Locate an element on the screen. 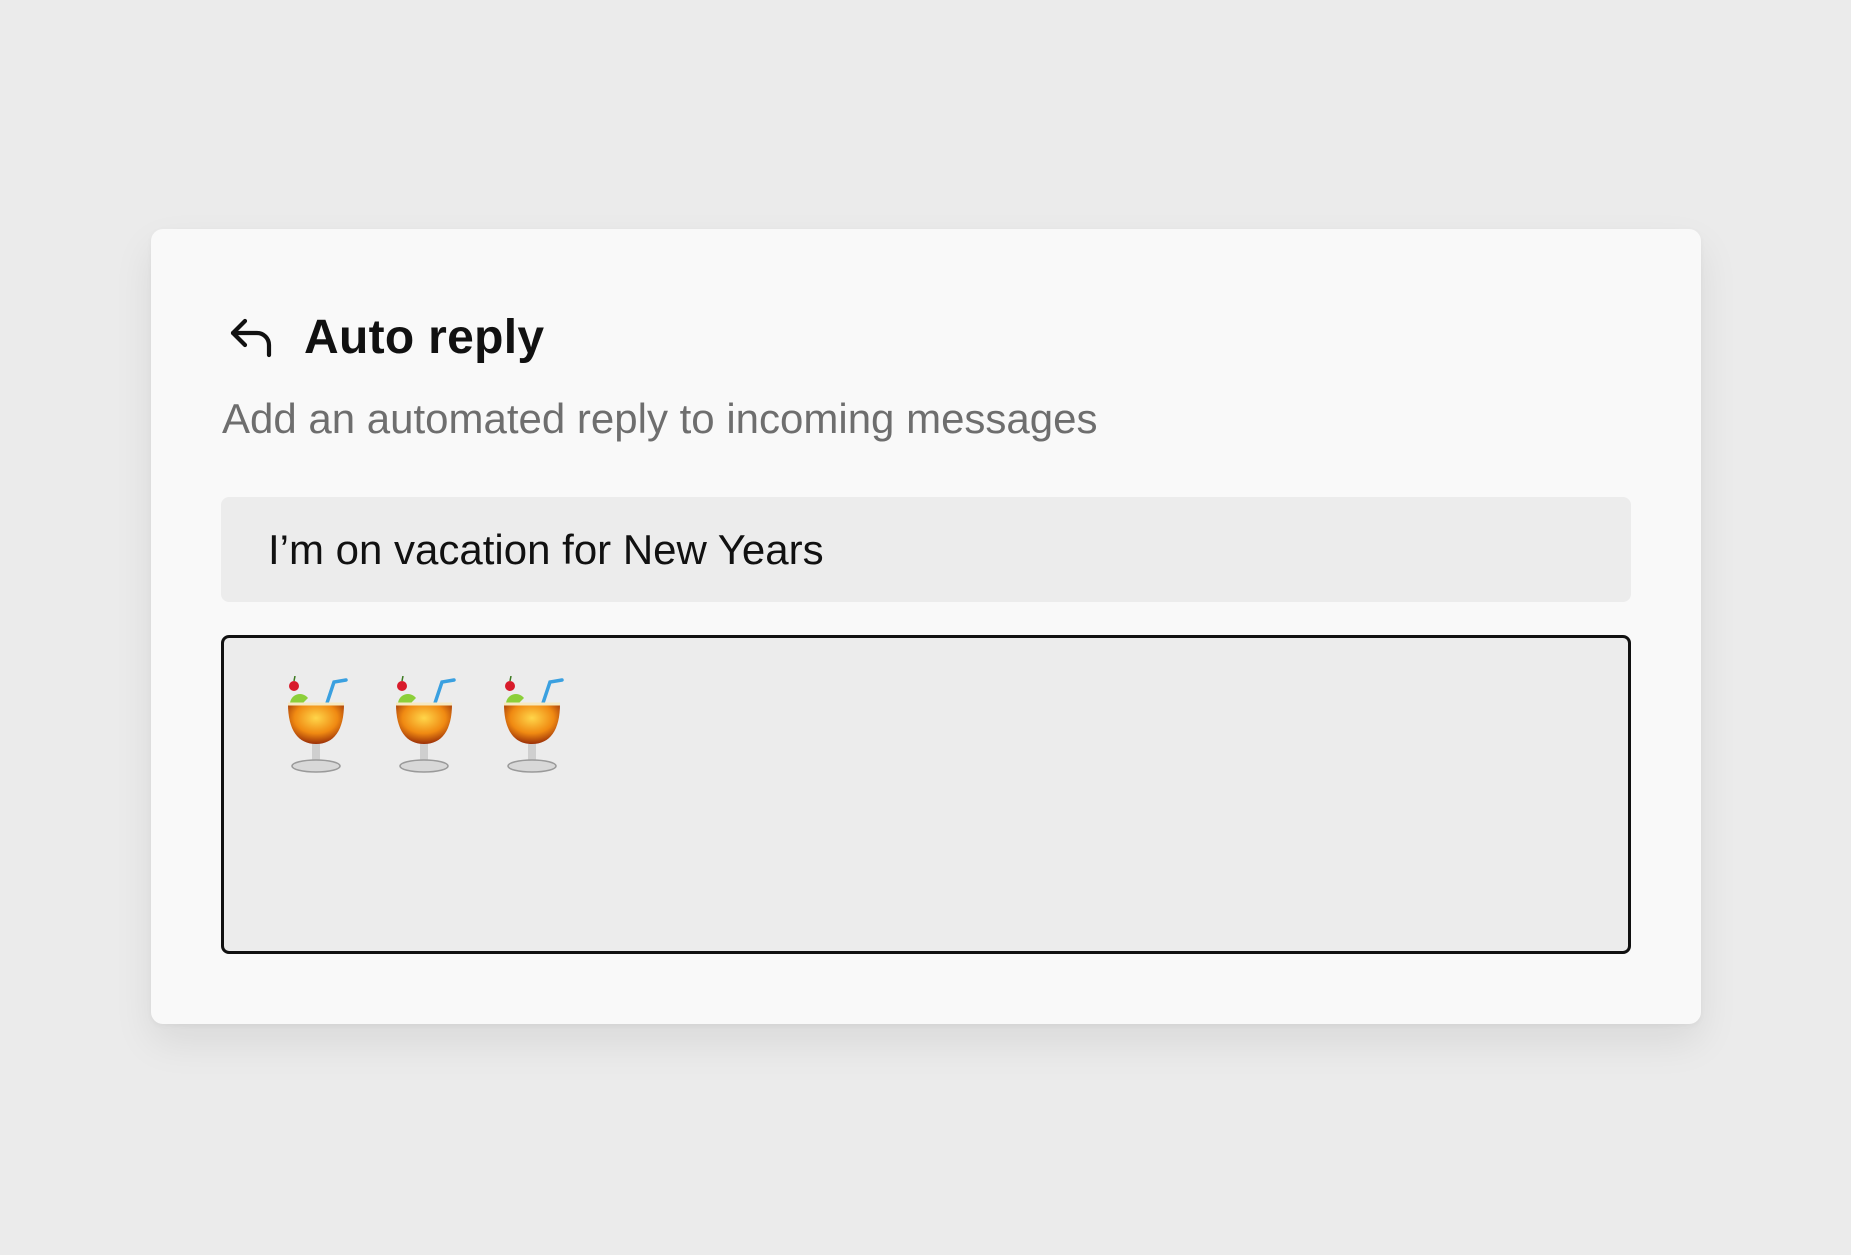 This screenshot has width=1851, height=1255. subject-input: I’m on vacation for New Years is located at coordinates (926, 549).